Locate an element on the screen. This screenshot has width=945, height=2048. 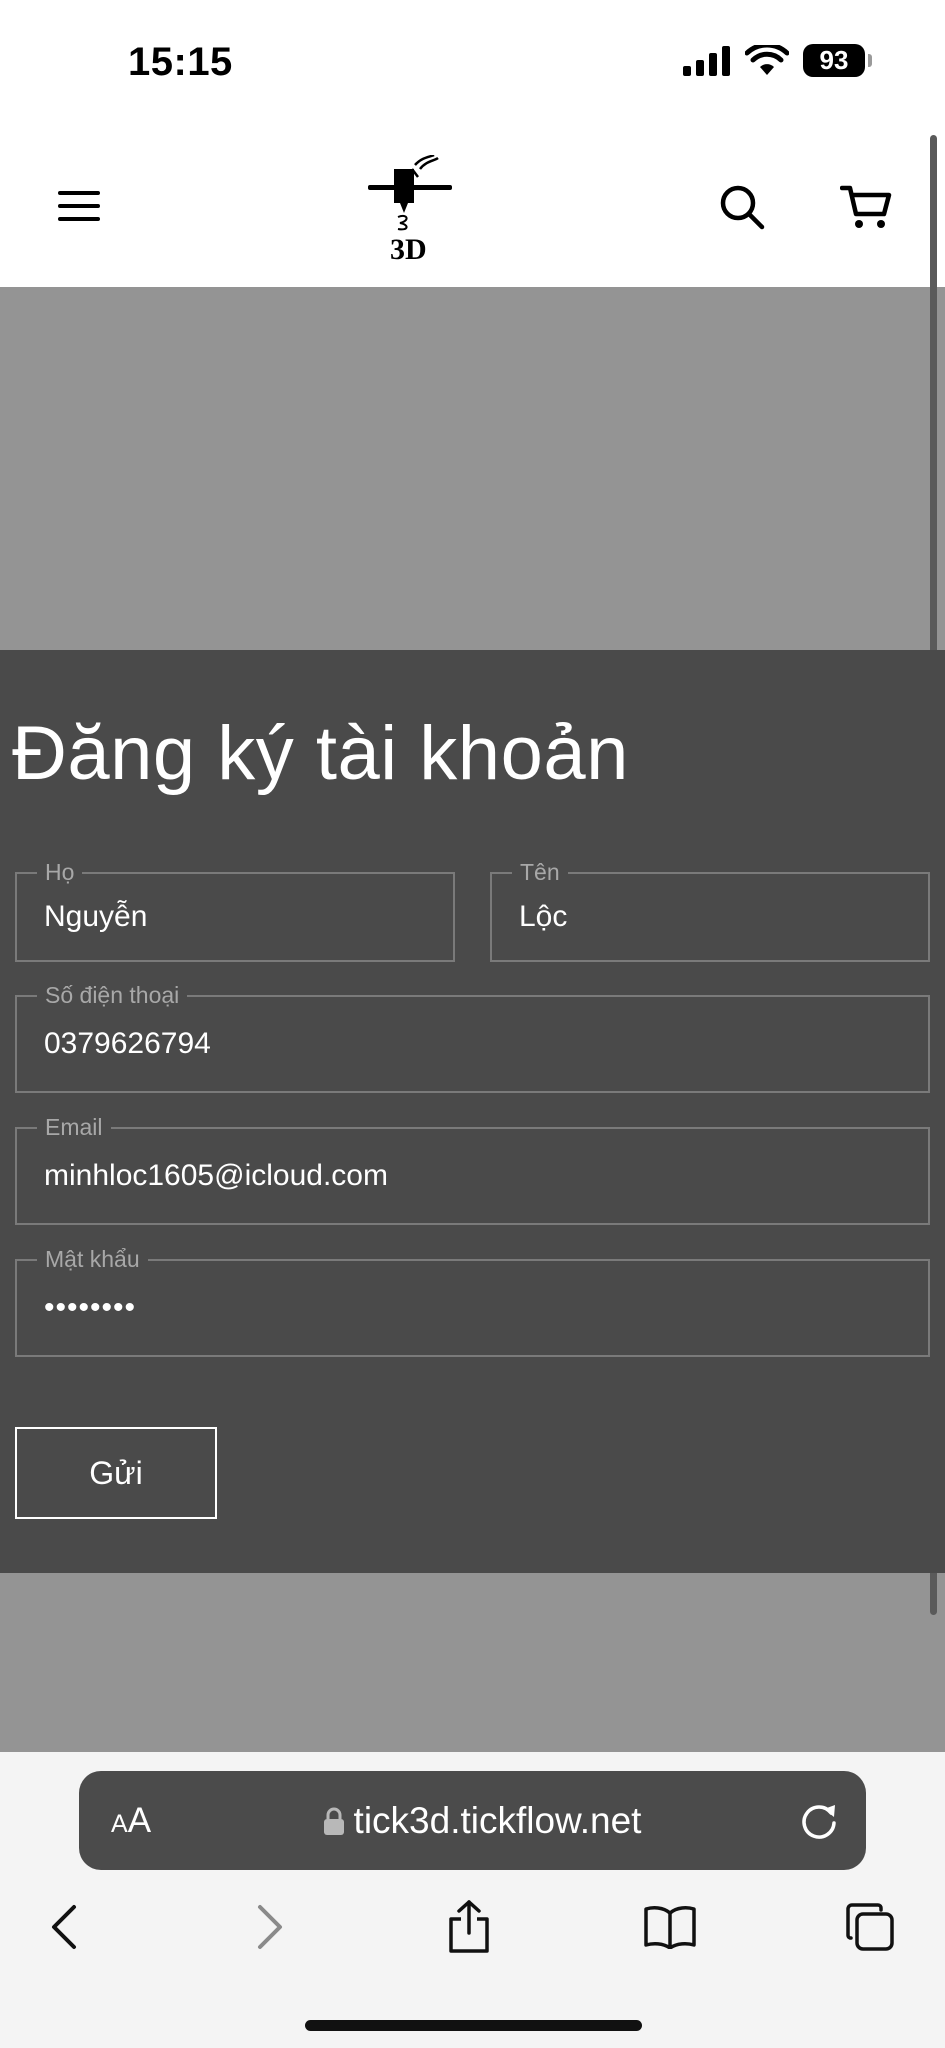
search-button is located at coordinates (742, 207).